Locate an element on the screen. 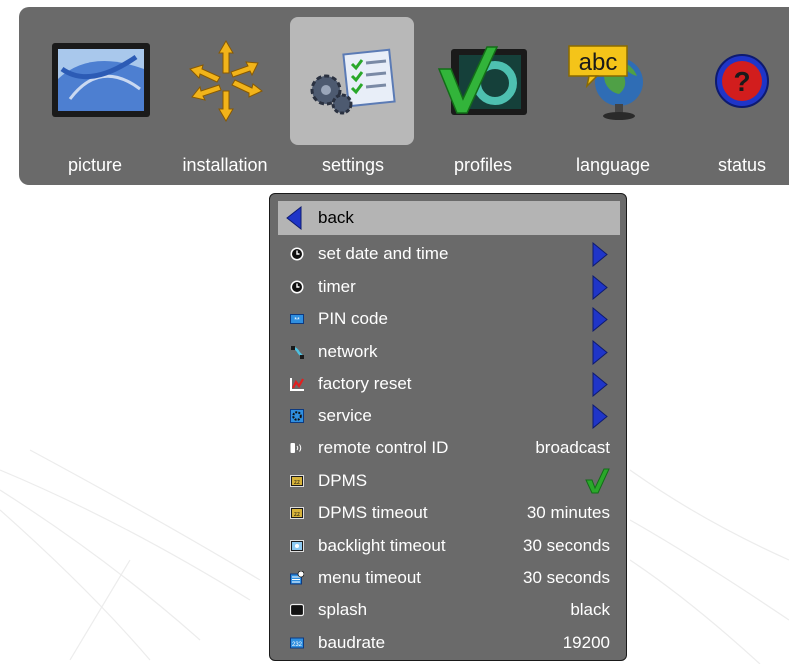 The width and height of the screenshot is (789, 664). service-icon is located at coordinates (297, 416).